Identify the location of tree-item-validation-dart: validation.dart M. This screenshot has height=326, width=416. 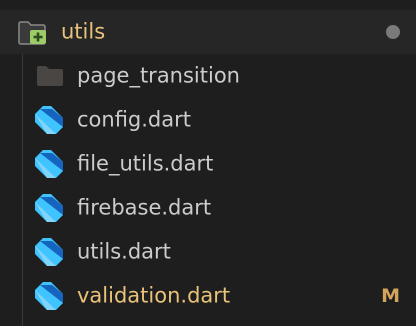
(208, 296).